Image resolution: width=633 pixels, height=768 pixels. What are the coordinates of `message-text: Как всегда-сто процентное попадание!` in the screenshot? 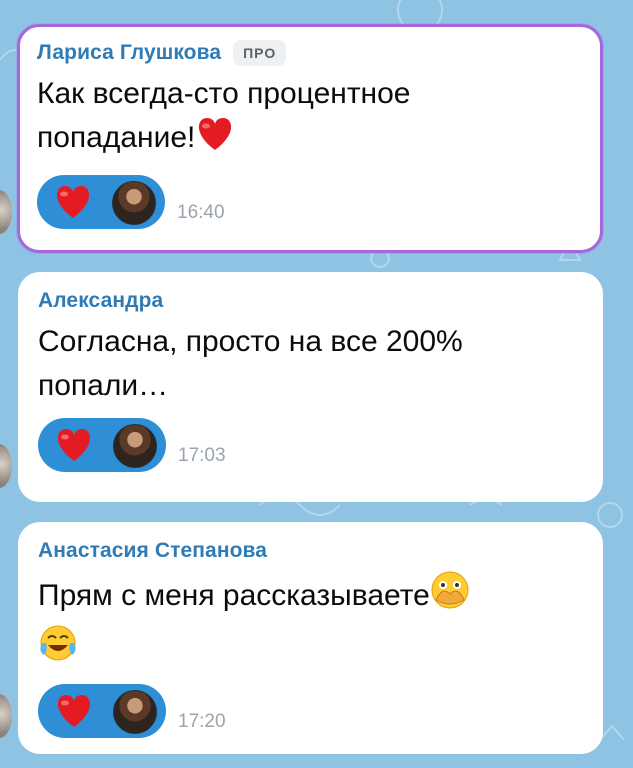 It's located at (310, 118).